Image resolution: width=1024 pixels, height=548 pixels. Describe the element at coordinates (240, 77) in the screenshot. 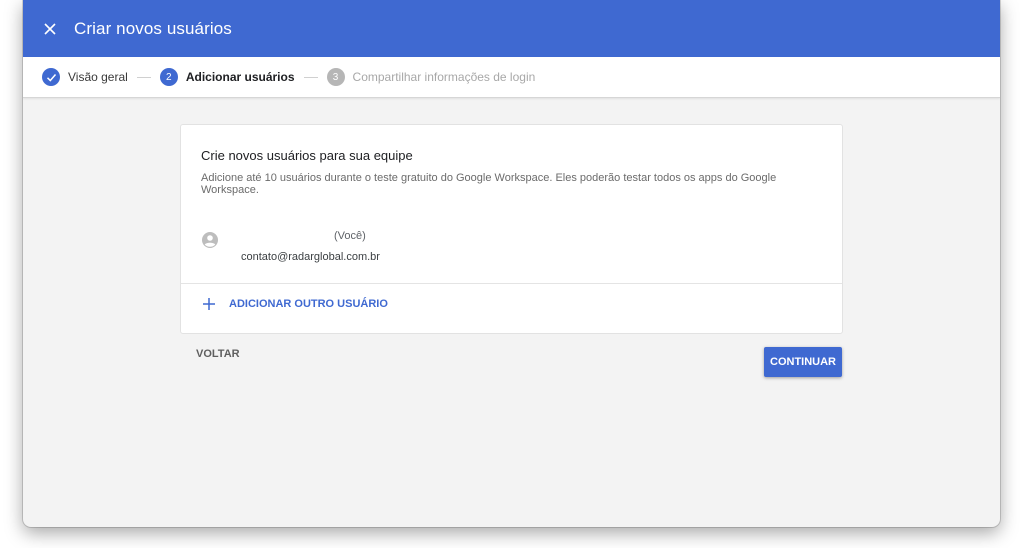

I see `step-label-add-users: Adicionar usuários` at that location.